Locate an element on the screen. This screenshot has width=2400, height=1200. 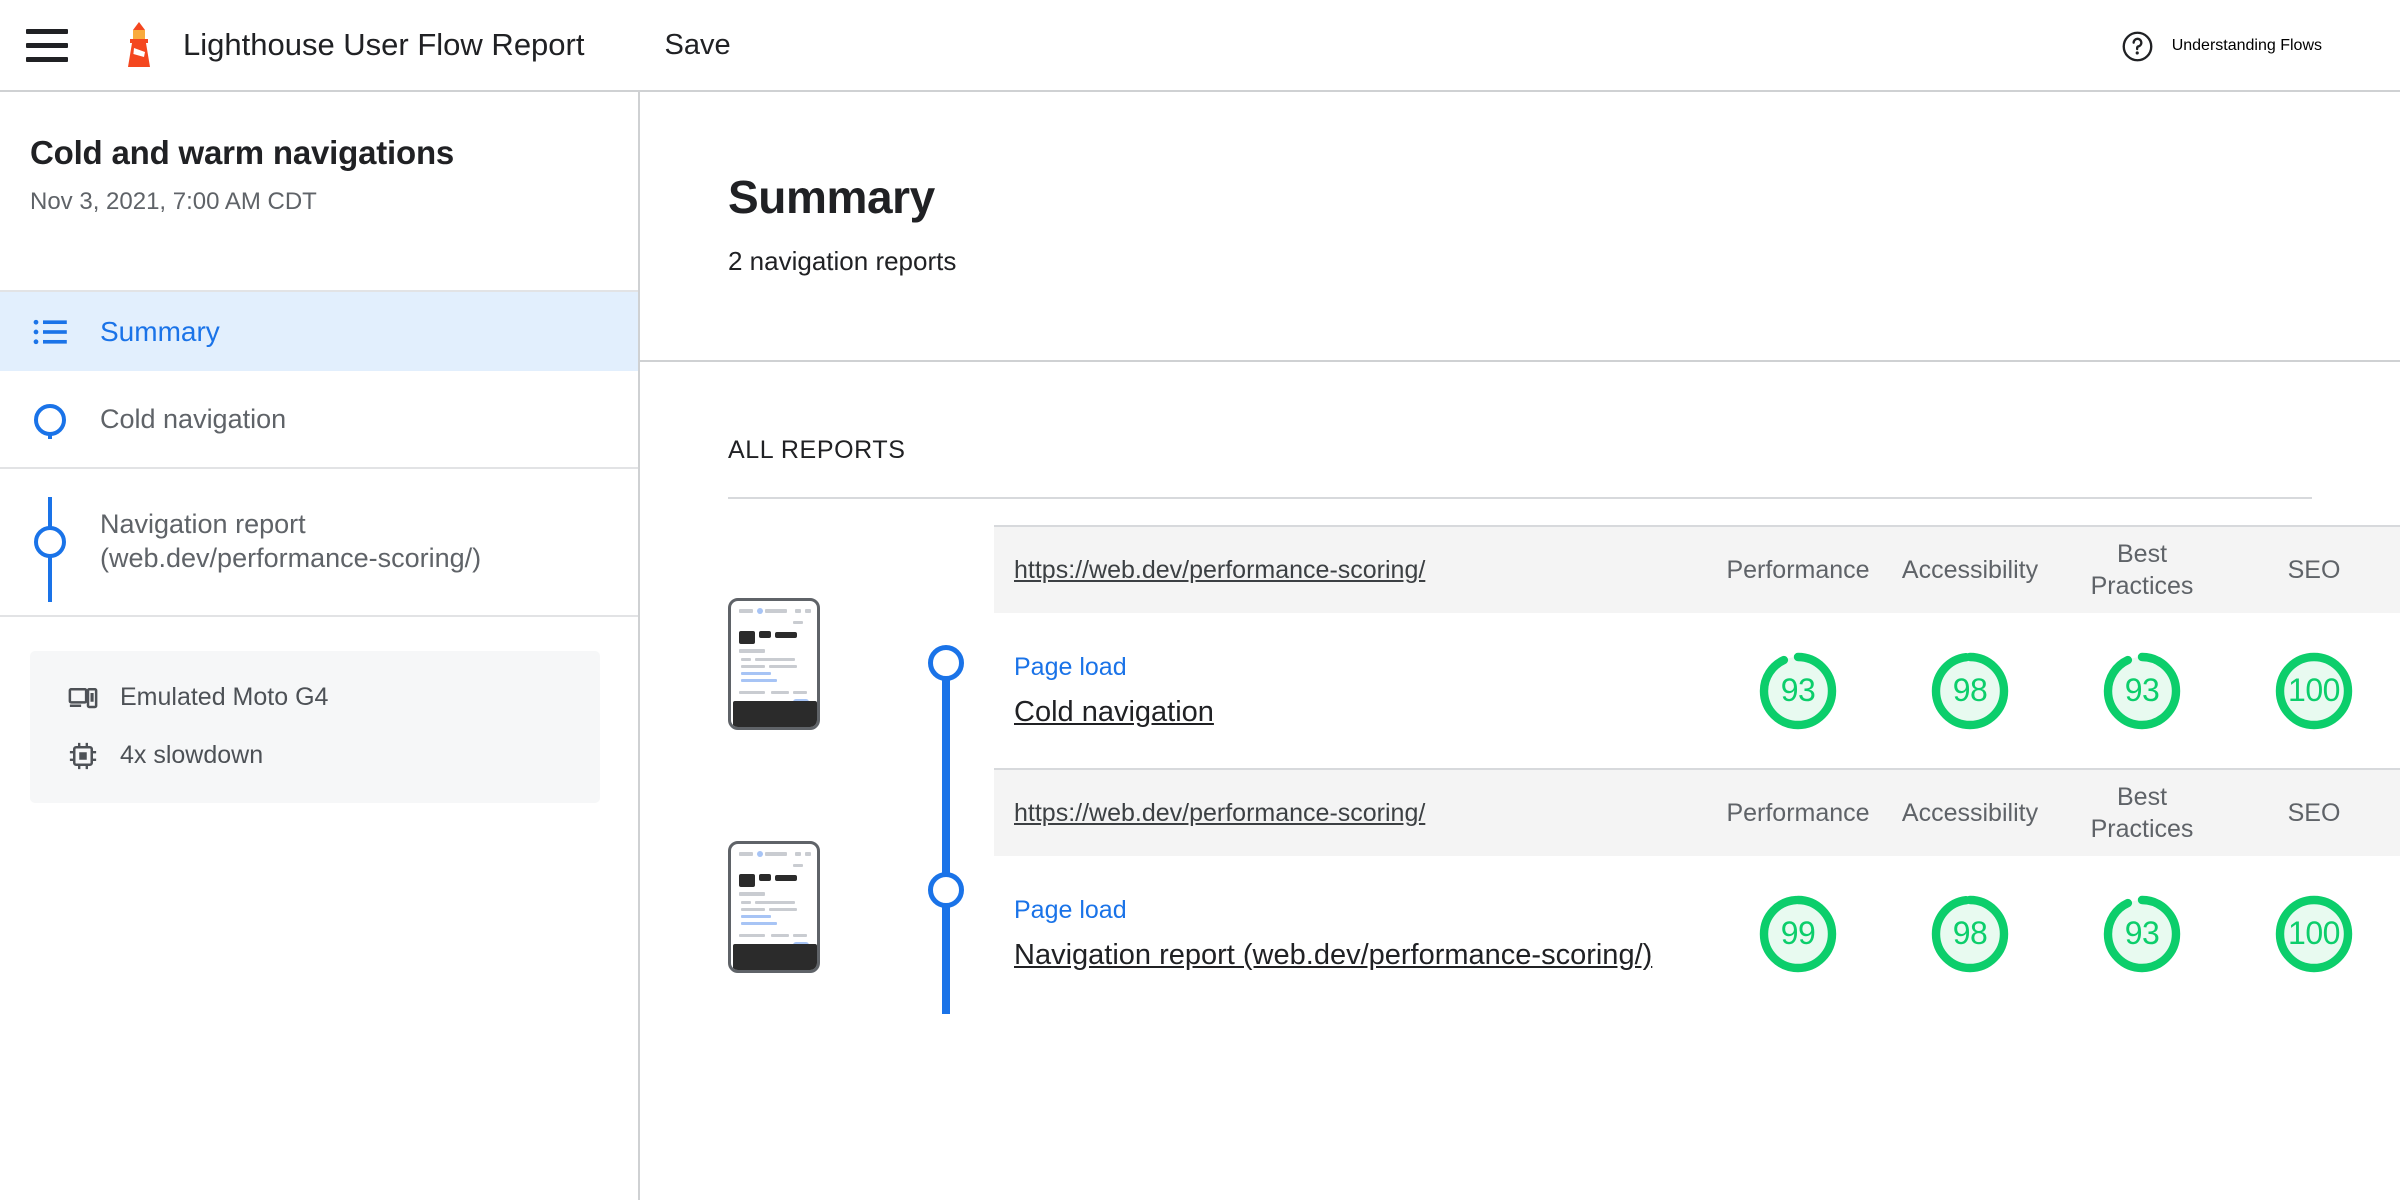
score-gauge-performance: 99 is located at coordinates (1798, 934).